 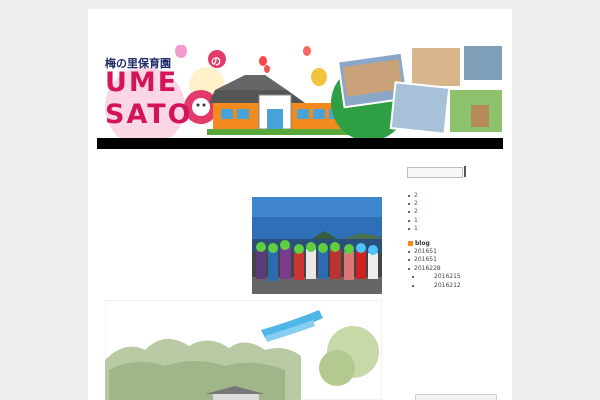 I want to click on nursery-drawing, so click(x=243, y=350).